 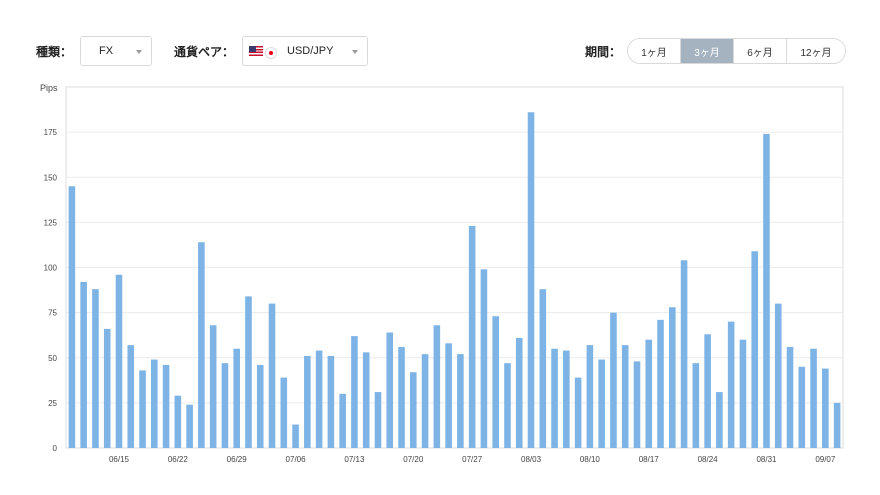 I want to click on y-tick-label: 125, so click(x=51, y=222).